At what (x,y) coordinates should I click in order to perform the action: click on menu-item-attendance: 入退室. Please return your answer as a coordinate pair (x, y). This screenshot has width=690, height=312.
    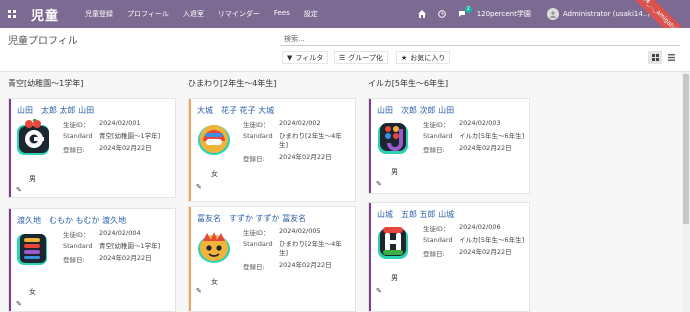
    Looking at the image, I should click on (193, 14).